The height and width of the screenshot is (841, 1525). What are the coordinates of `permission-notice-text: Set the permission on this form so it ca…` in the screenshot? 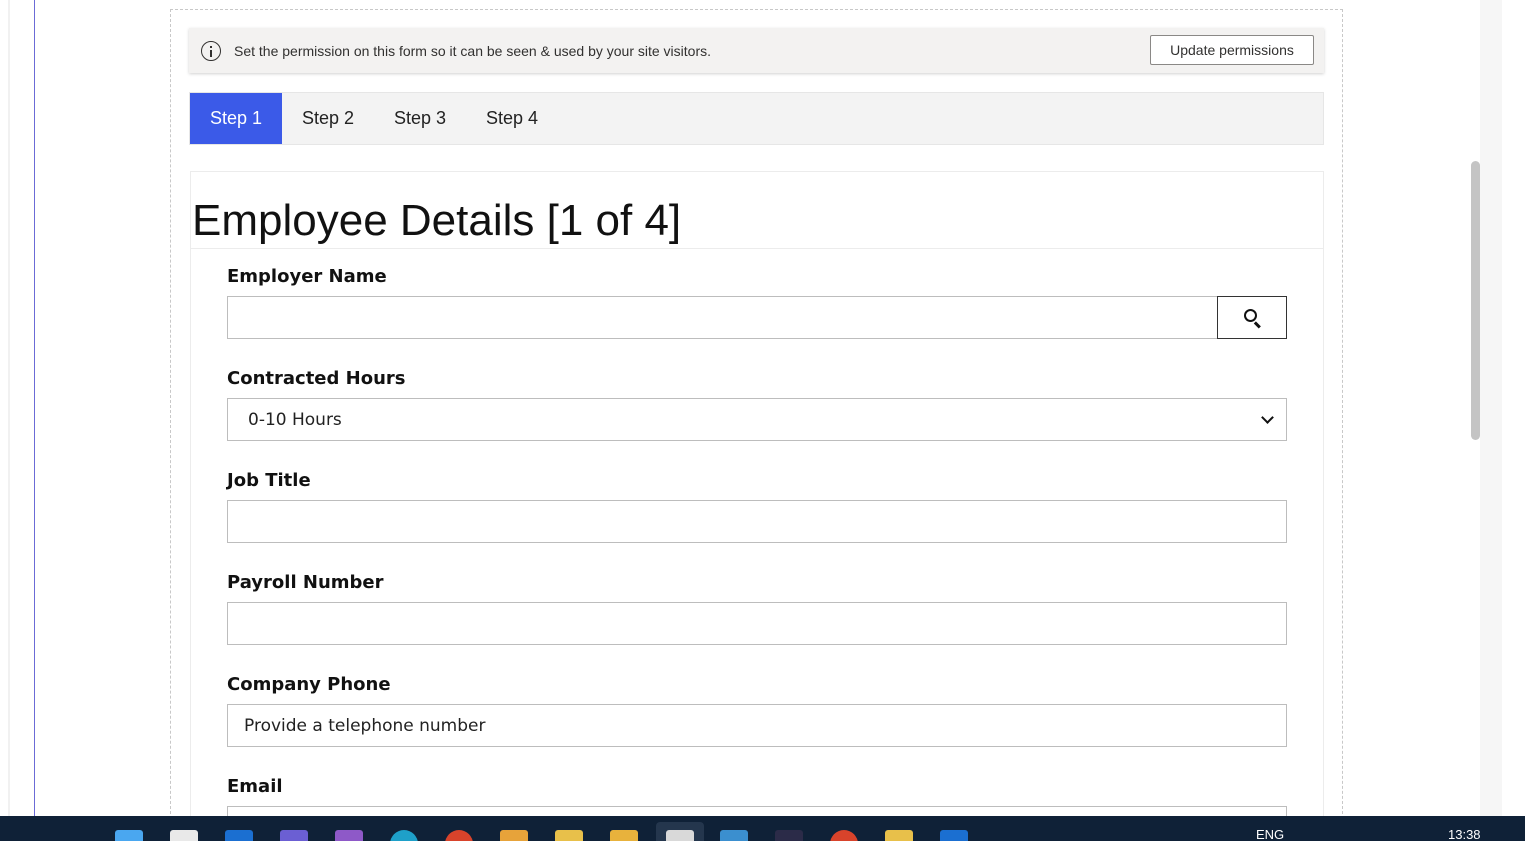 It's located at (472, 50).